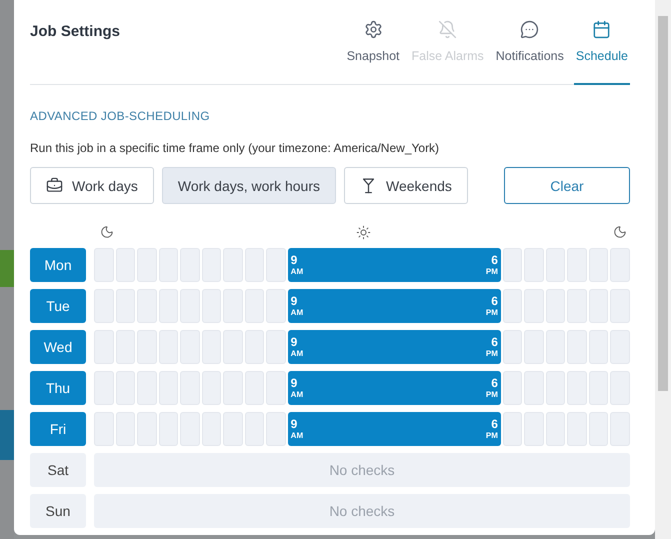 This screenshot has width=671, height=539. Describe the element at coordinates (58, 511) in the screenshot. I see `day-toggle: Sun` at that location.